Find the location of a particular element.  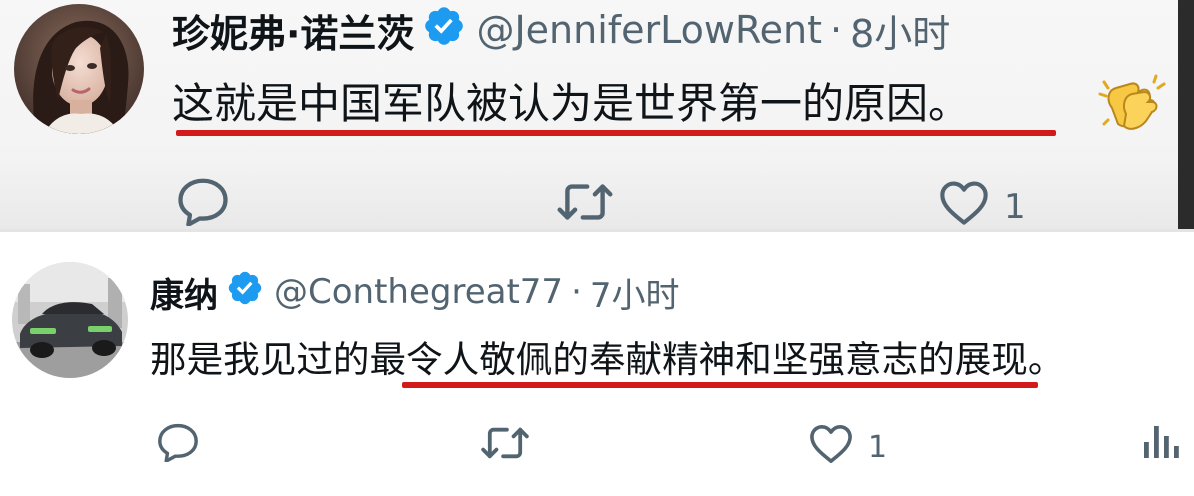

tweet-text: 这就是中国军队被认为是世界第一的原因。 is located at coordinates (571, 103).